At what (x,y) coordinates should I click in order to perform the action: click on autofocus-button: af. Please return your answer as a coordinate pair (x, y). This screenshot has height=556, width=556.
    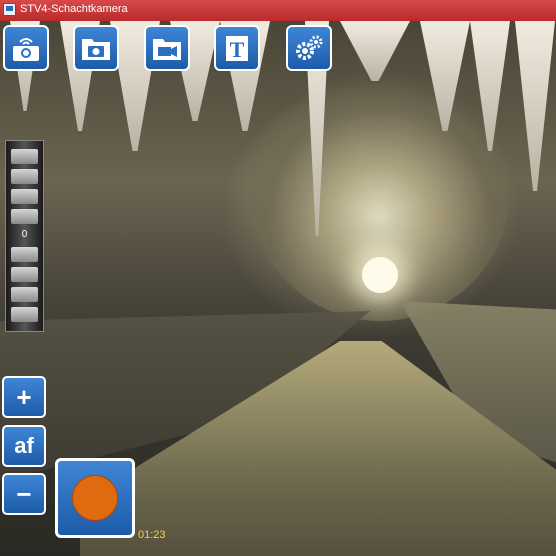
    Looking at the image, I should click on (24, 446).